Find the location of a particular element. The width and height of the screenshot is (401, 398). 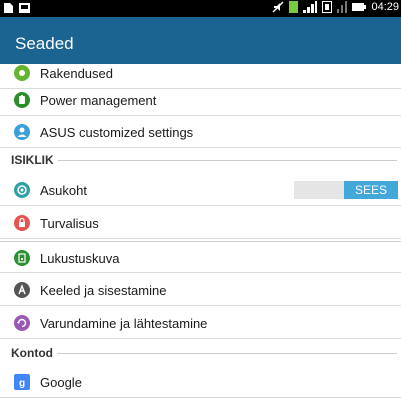

settings-item-label: ASUS customized settings is located at coordinates (117, 132).